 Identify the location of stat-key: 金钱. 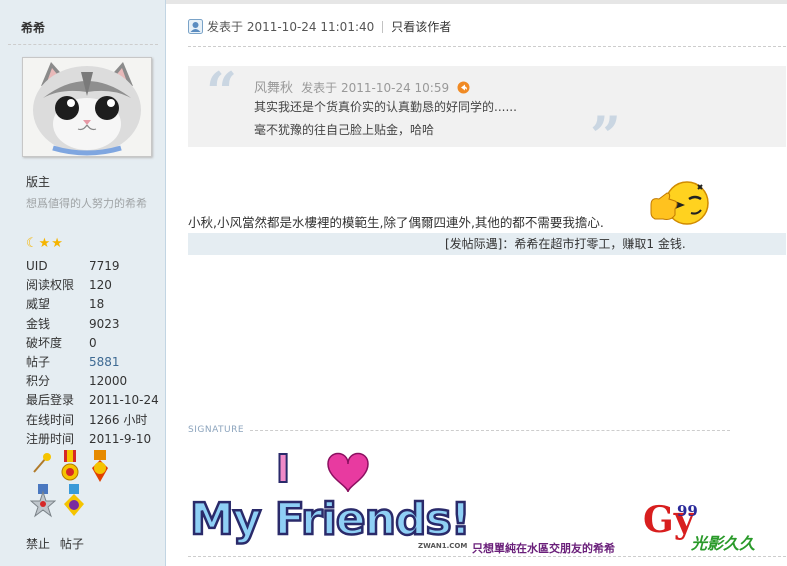
(38, 323).